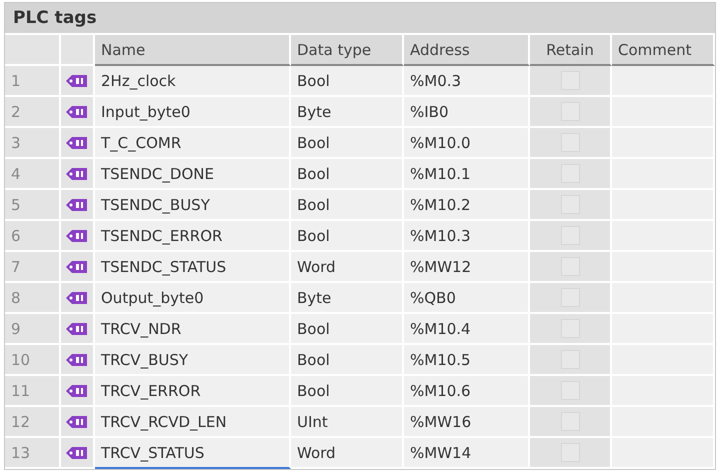  Describe the element at coordinates (467, 453) in the screenshot. I see `address-cell: %MW14` at that location.